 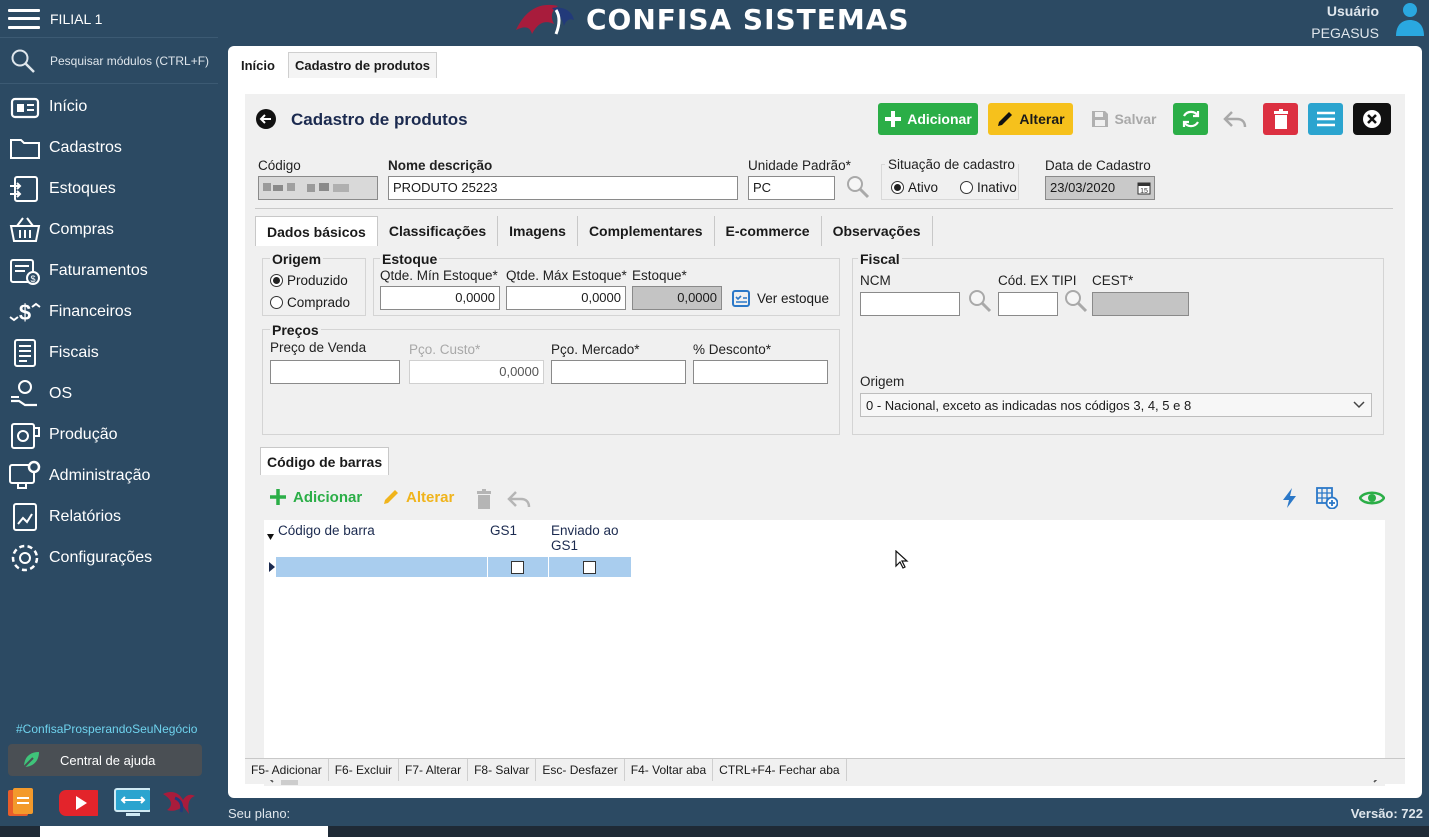 I want to click on app-title: CONFISA SISTEMAS, so click(x=748, y=19).